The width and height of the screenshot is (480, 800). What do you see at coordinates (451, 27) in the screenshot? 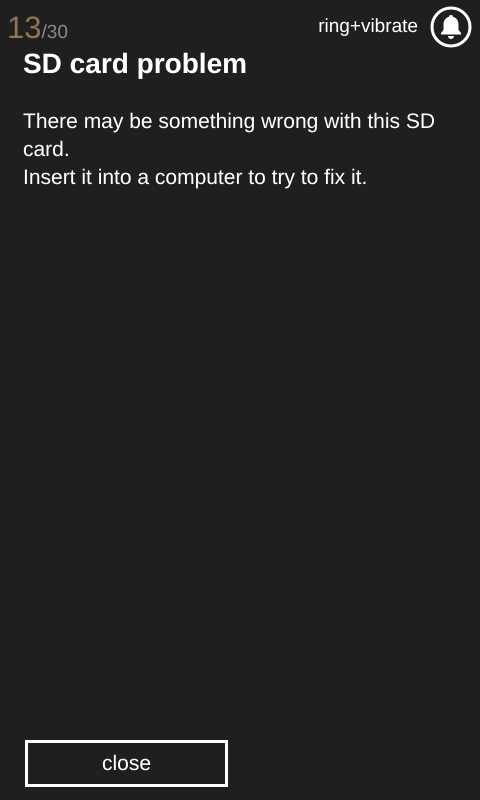
I see `bell-icon` at bounding box center [451, 27].